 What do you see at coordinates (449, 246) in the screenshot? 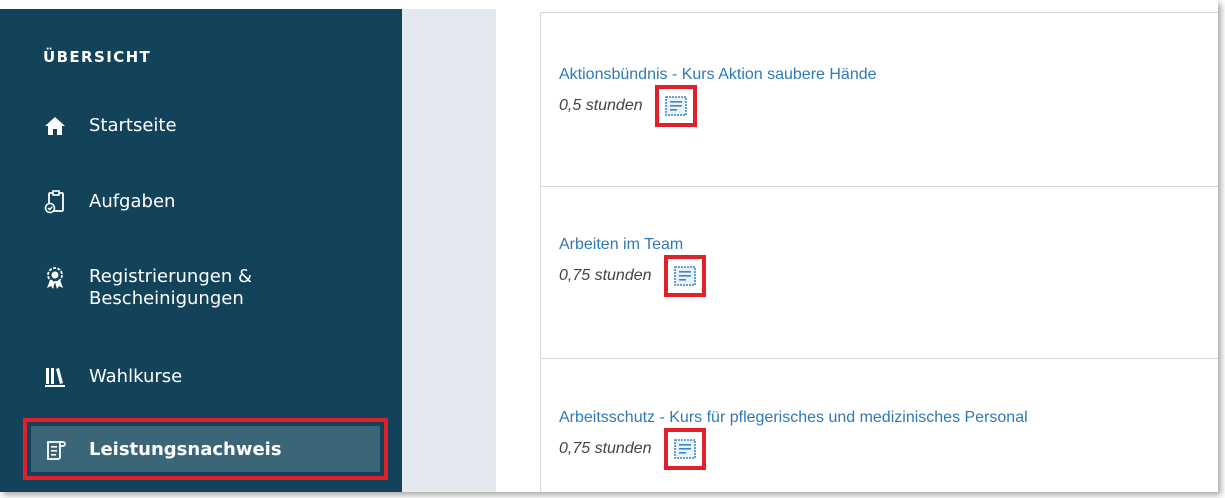
I see `content-gutter` at bounding box center [449, 246].